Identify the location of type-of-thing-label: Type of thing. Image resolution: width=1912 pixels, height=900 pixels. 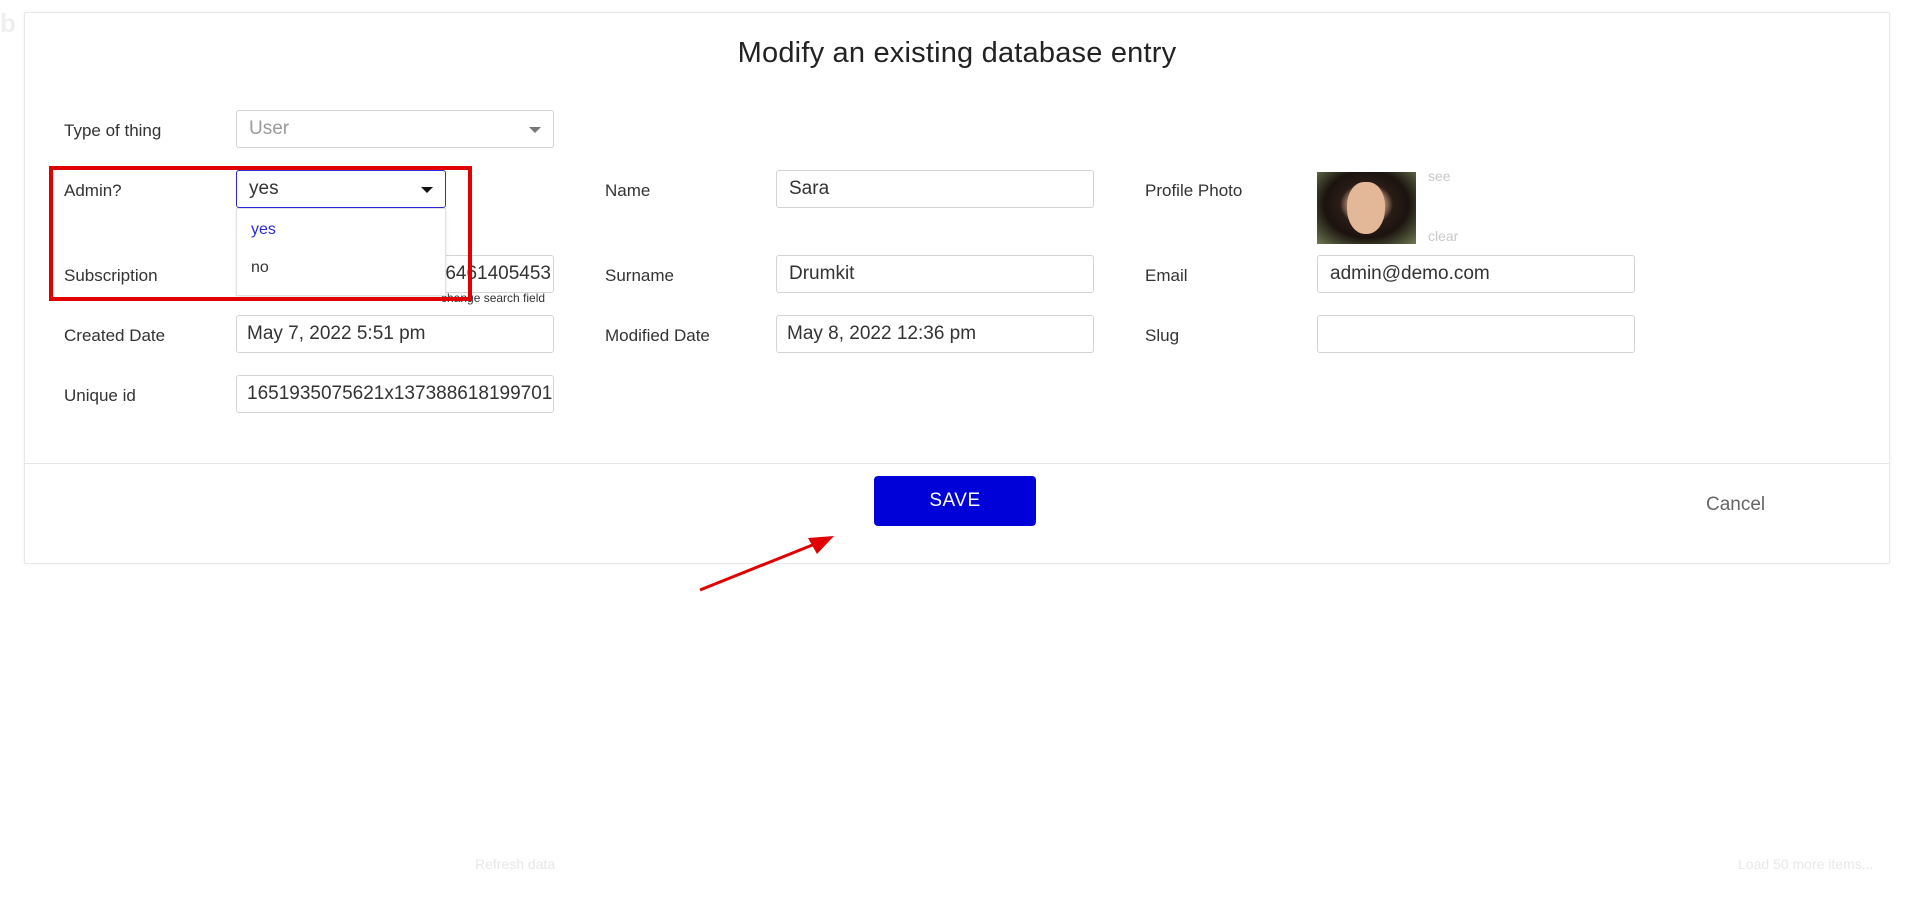
(113, 130).